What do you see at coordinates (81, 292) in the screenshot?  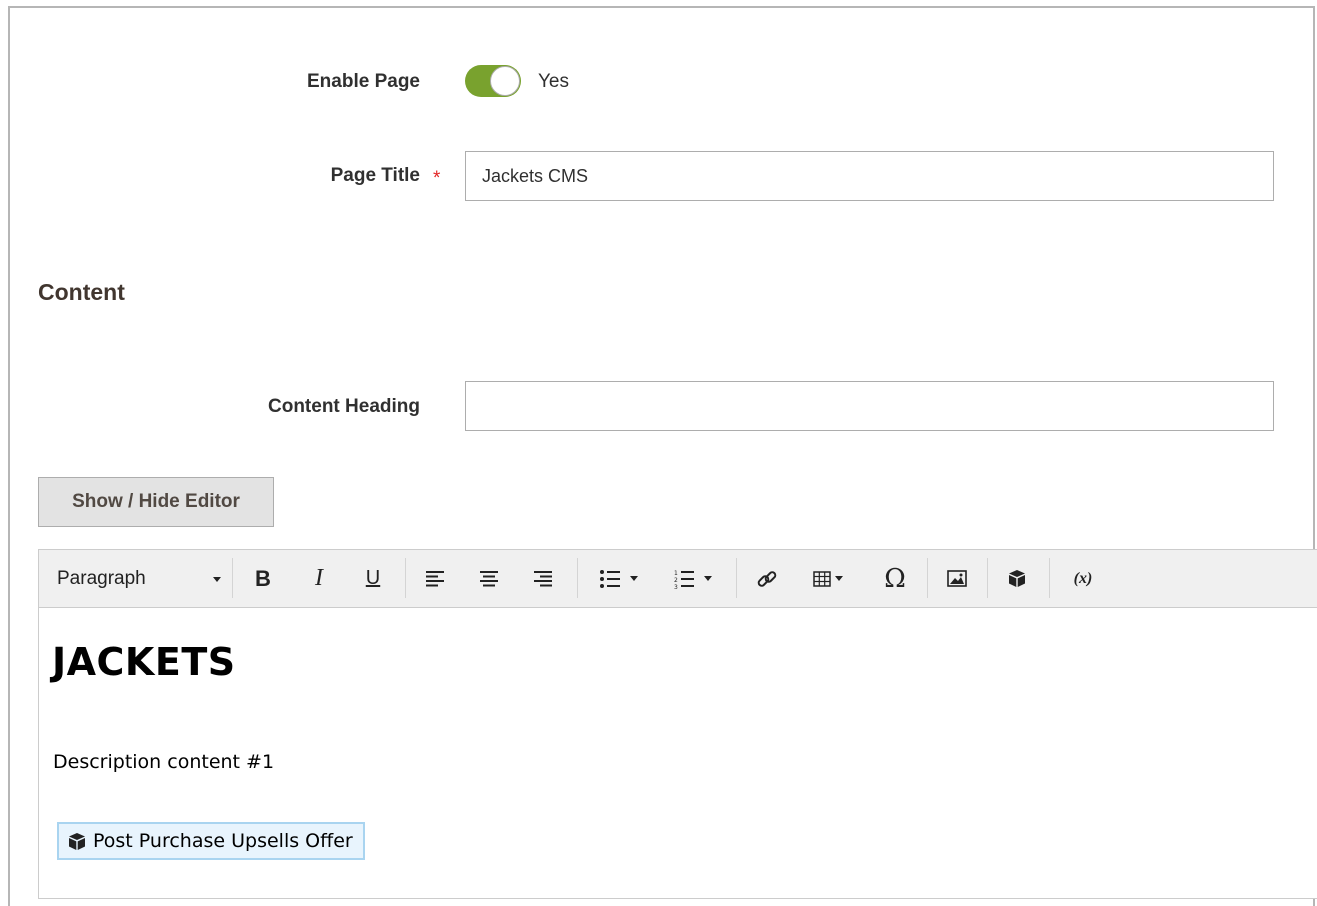 I see `content-section-title: Content` at bounding box center [81, 292].